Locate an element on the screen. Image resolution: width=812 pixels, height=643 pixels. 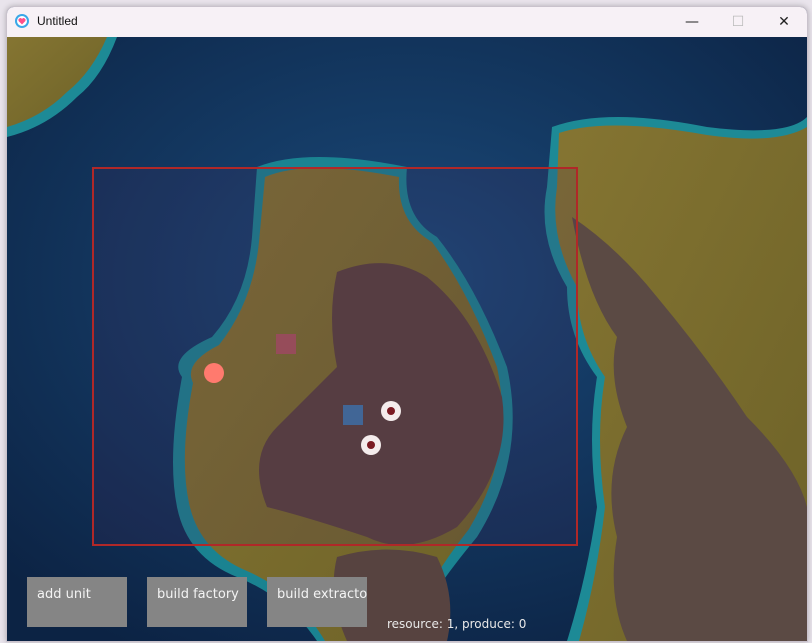
minimize-button: — is located at coordinates (692, 22).